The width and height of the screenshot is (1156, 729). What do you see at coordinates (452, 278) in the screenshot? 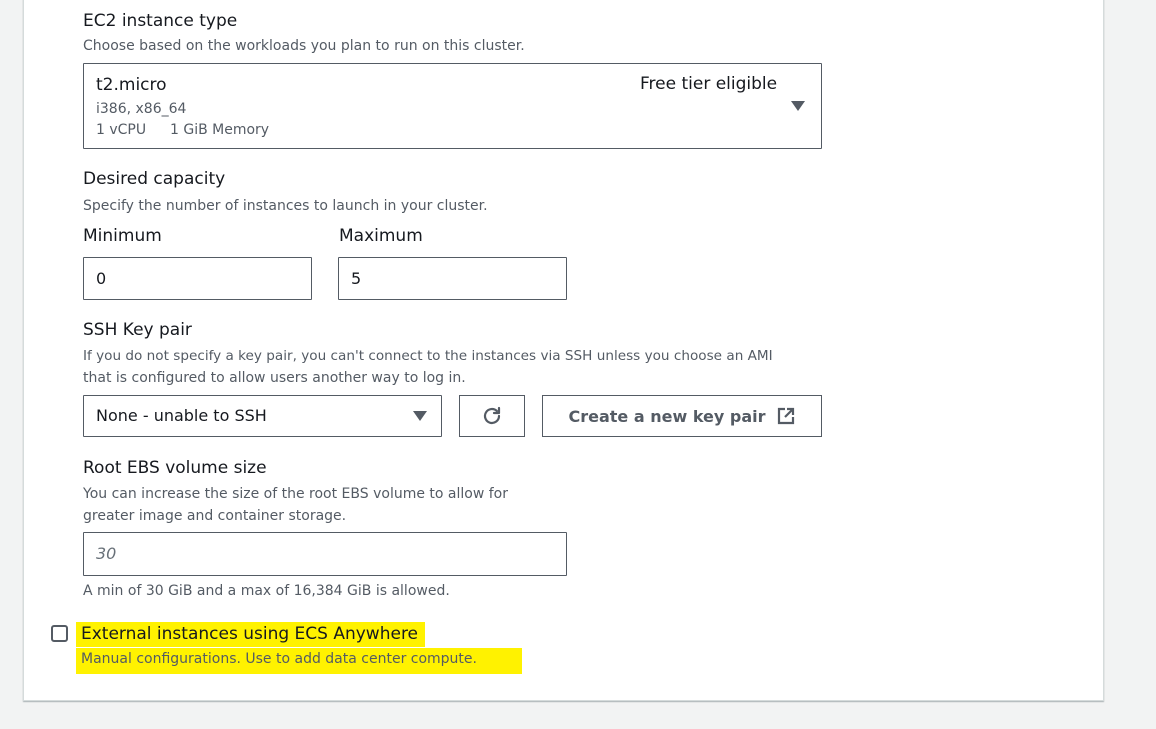
I see `maximum-input: 5` at bounding box center [452, 278].